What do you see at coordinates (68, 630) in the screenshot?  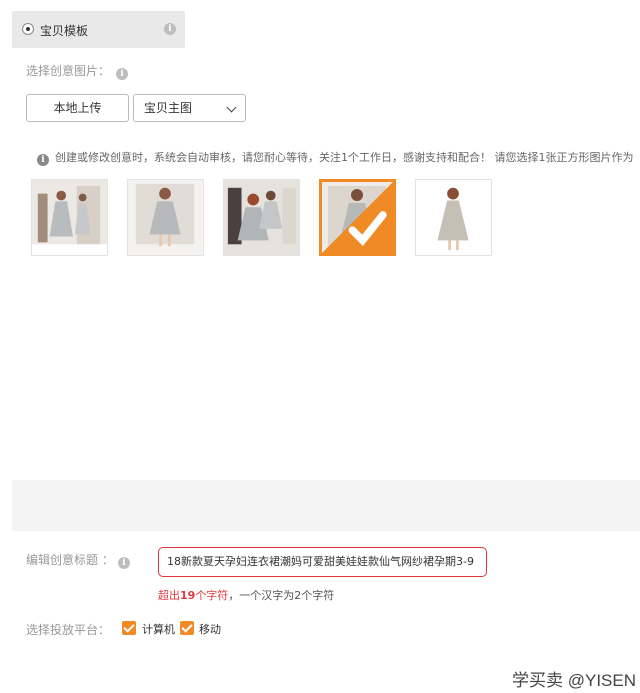 I see `platform-section-label: 选择投放平台：` at bounding box center [68, 630].